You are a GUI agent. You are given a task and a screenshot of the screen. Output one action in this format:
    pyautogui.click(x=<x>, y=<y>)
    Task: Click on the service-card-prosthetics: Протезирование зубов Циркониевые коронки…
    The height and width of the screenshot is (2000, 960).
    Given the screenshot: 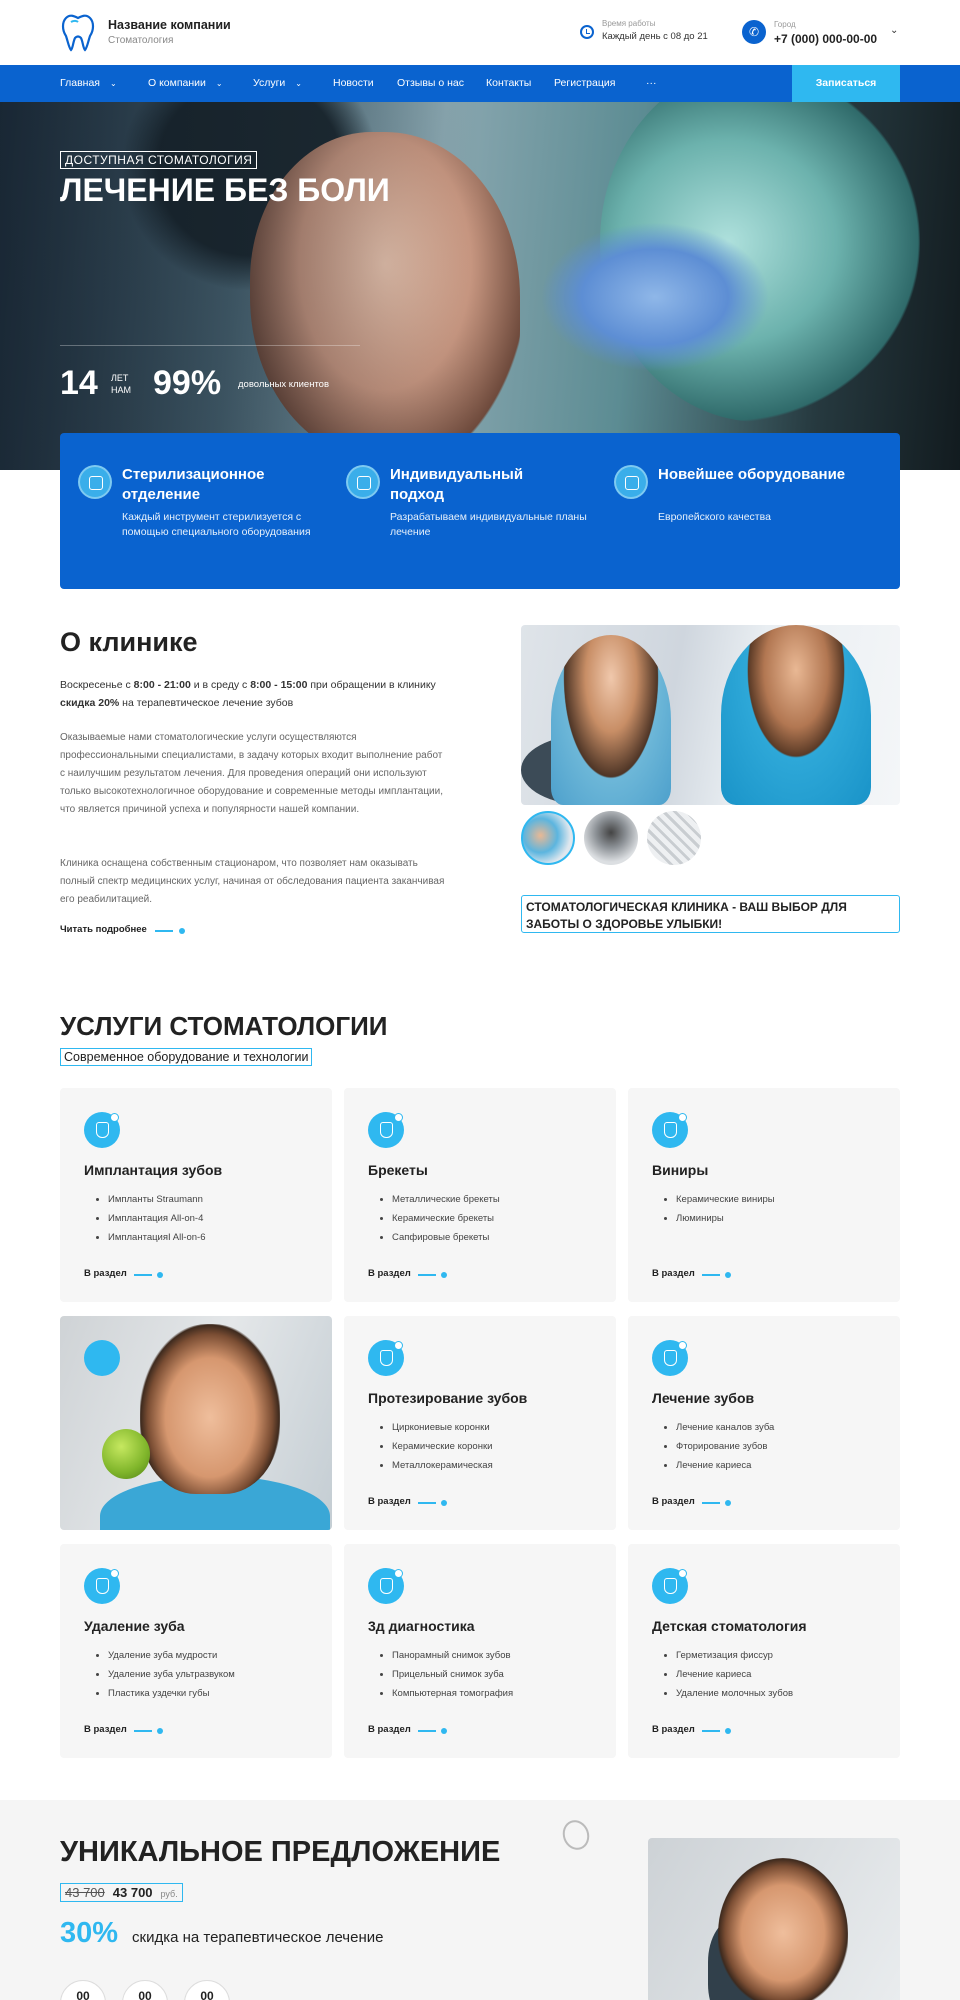 What is the action you would take?
    pyautogui.click(x=480, y=1423)
    